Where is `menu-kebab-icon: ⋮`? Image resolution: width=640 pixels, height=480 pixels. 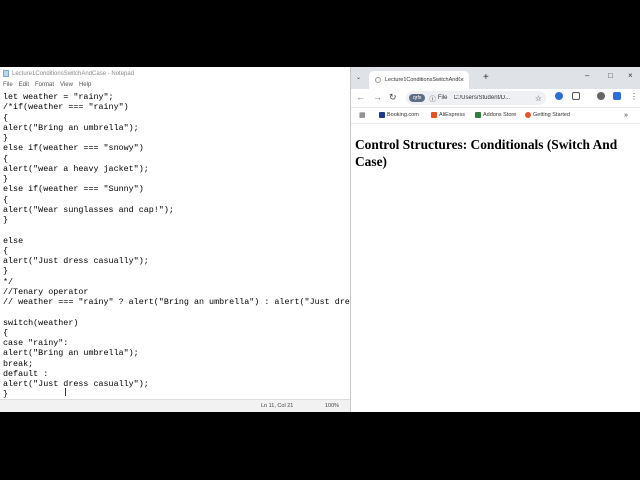 menu-kebab-icon: ⋮ is located at coordinates (634, 96).